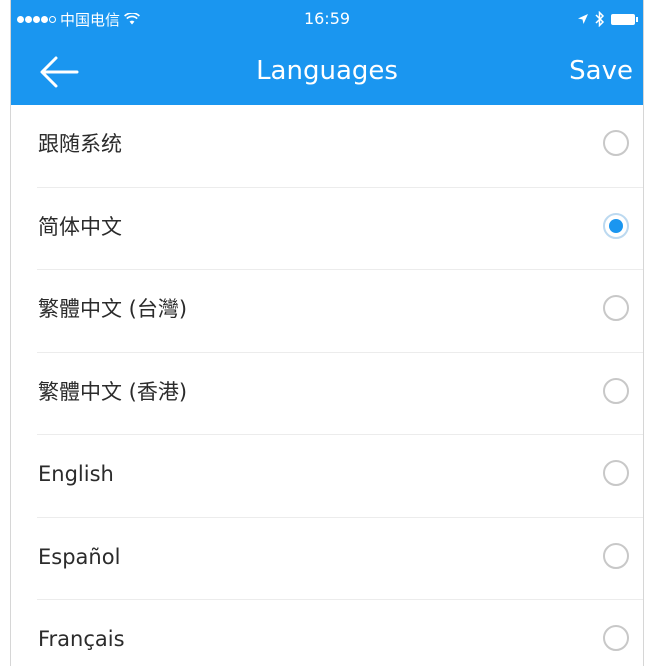  What do you see at coordinates (327, 394) in the screenshot?
I see `language-option-traditional-chinese-hongkong: 繁體中文 (香港)` at bounding box center [327, 394].